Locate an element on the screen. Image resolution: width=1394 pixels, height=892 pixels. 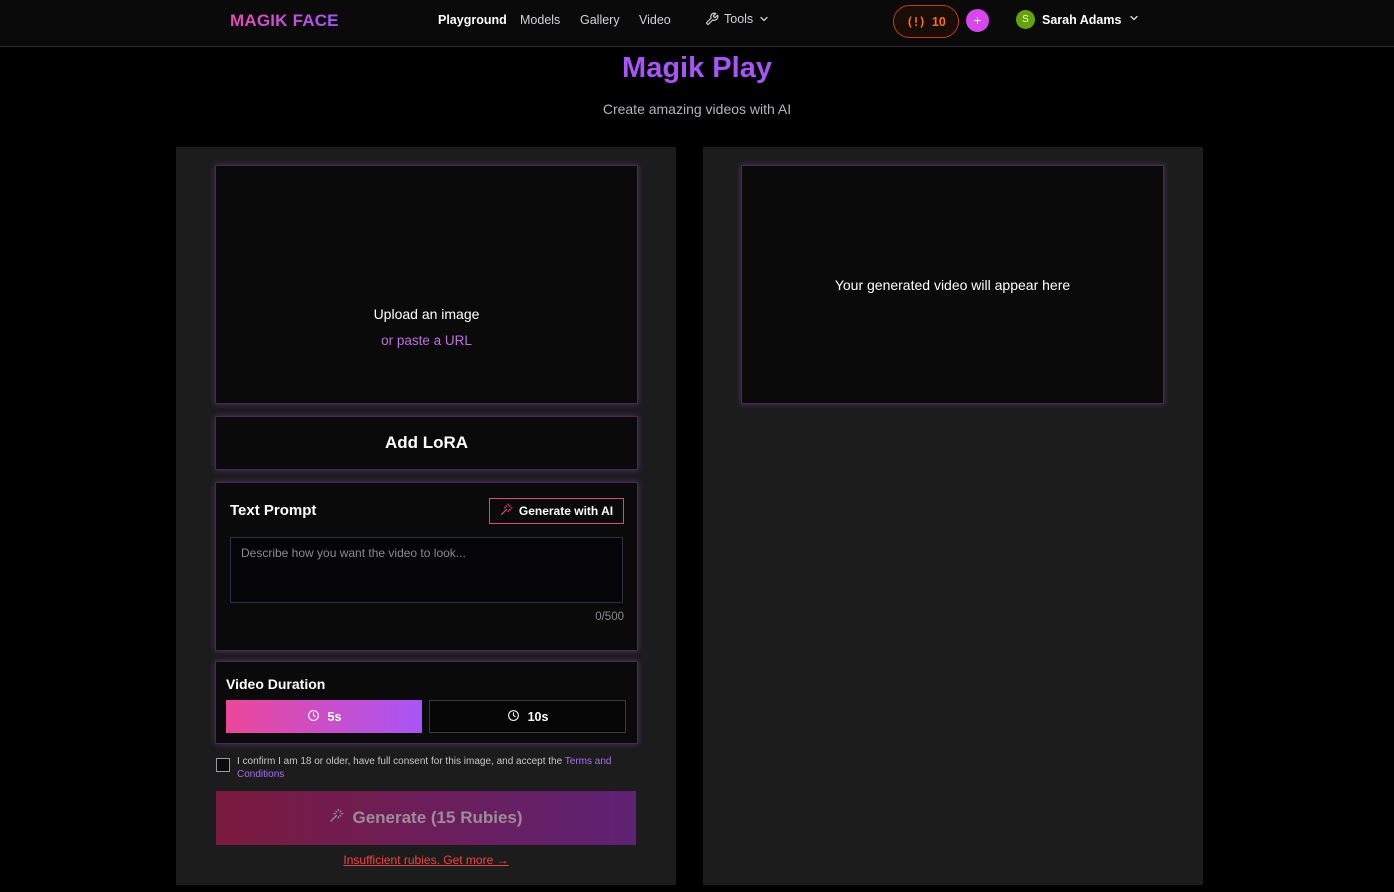
generate-with-ai-button: Generate with AI is located at coordinates (556, 511).